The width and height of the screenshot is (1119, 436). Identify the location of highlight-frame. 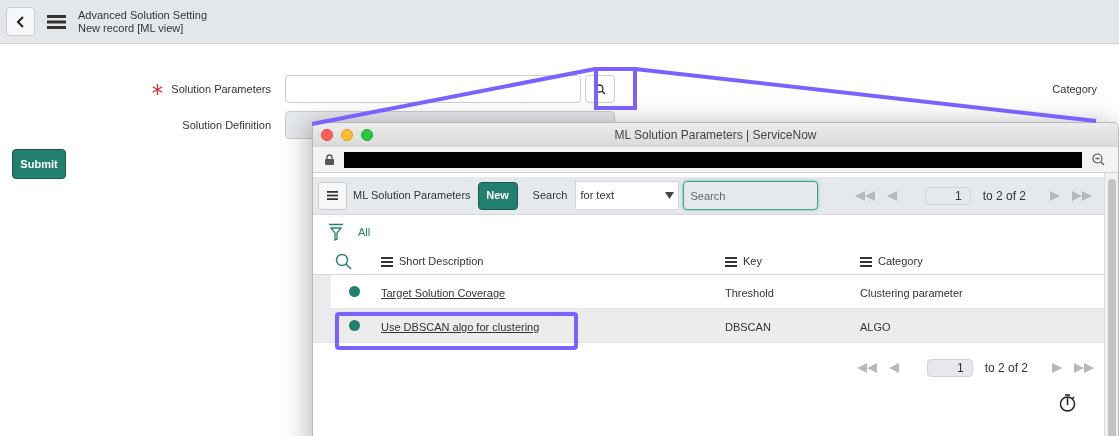
(615, 88).